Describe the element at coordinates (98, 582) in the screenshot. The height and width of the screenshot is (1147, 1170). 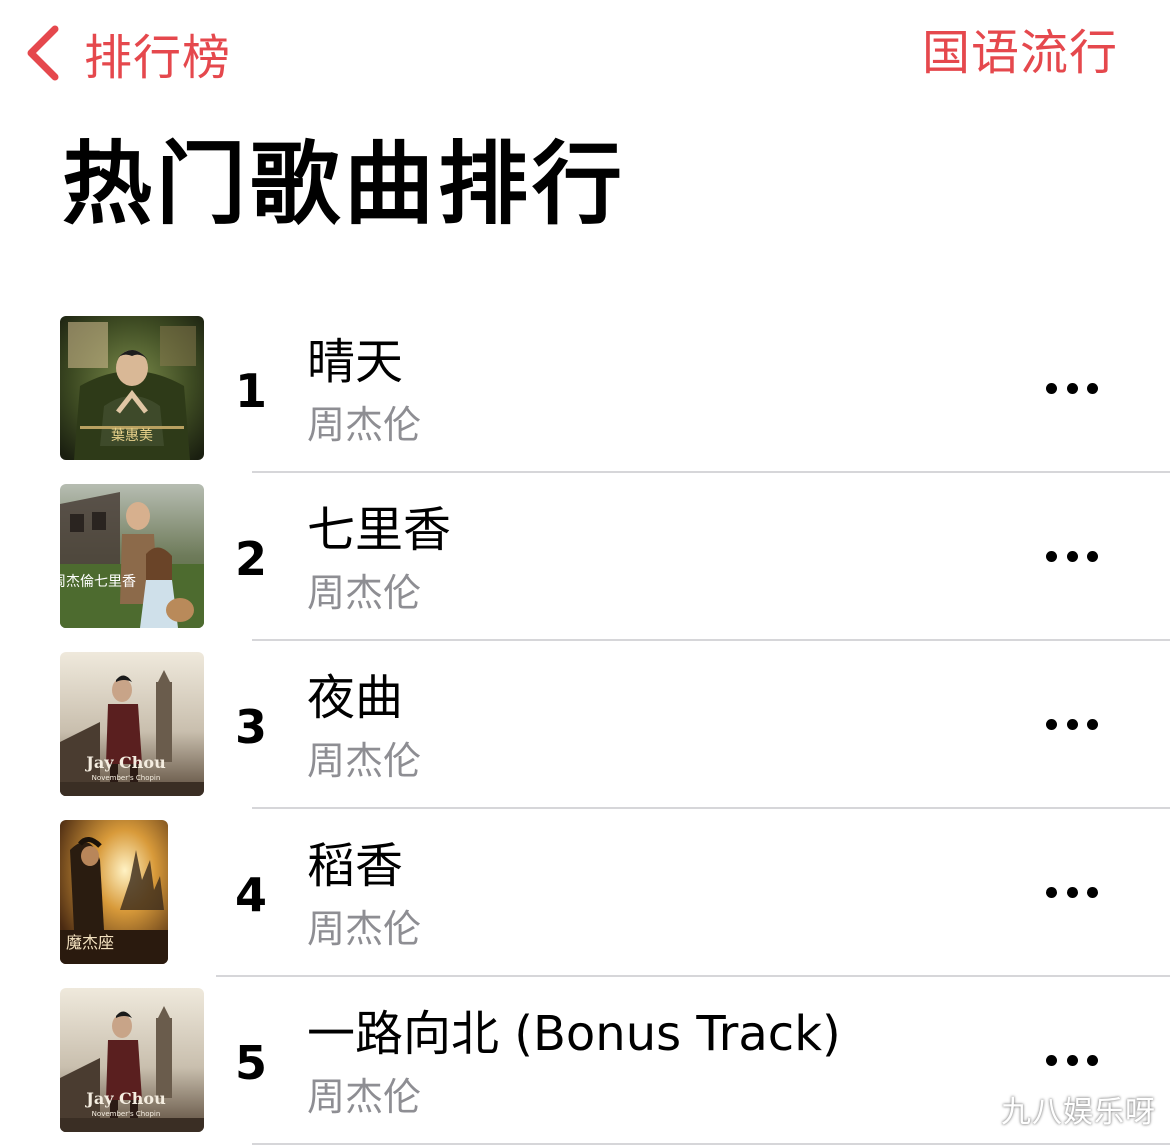
I see `svg-text: 周杰倫七里香` at that location.